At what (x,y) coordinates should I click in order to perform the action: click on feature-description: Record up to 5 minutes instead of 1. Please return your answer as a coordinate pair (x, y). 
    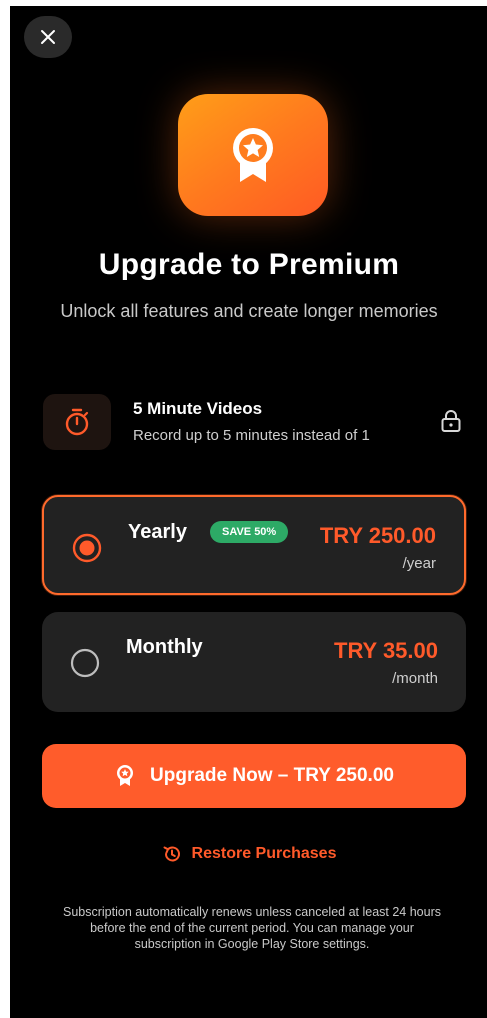
    Looking at the image, I should click on (251, 435).